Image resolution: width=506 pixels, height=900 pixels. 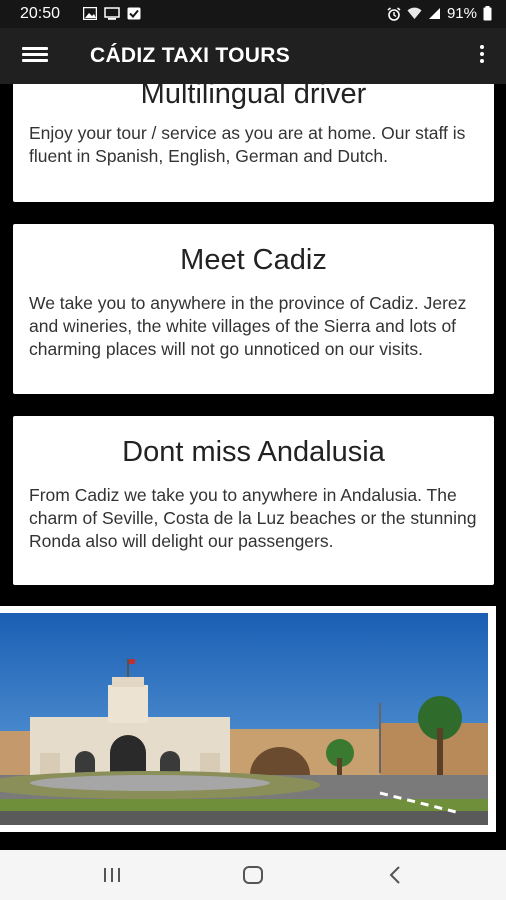 What do you see at coordinates (253, 14) in the screenshot?
I see `status-bar: 20:50 91%` at bounding box center [253, 14].